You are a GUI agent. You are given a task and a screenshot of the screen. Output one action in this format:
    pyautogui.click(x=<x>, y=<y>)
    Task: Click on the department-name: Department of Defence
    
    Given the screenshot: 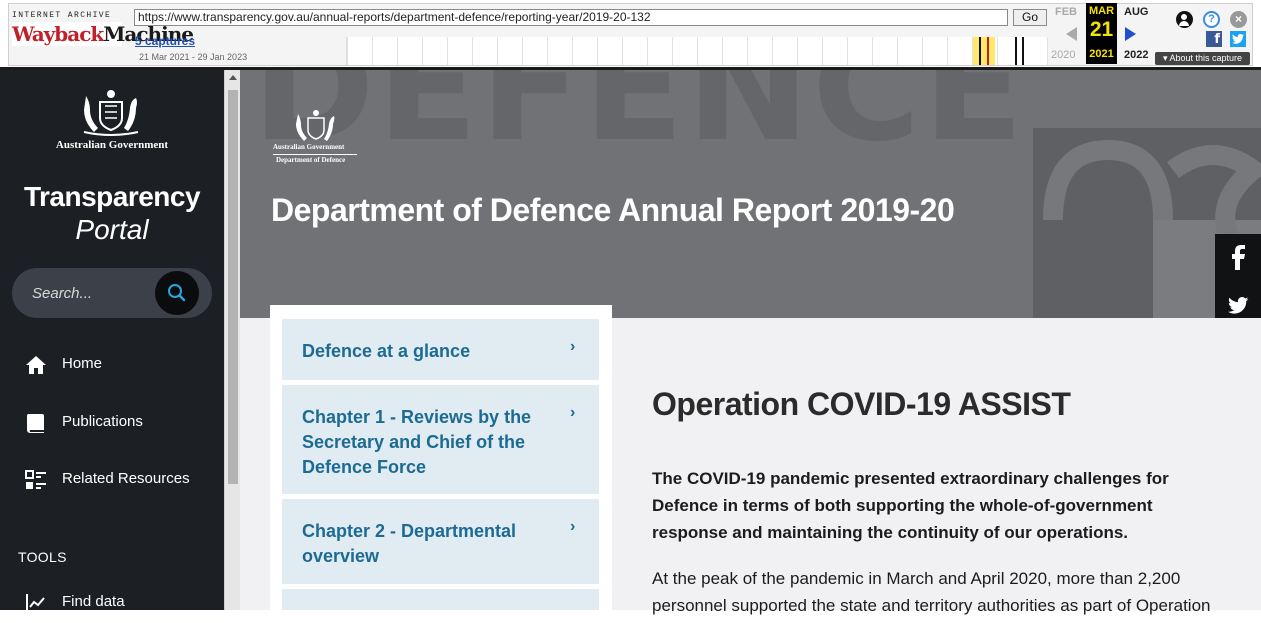 What is the action you would take?
    pyautogui.click(x=311, y=160)
    